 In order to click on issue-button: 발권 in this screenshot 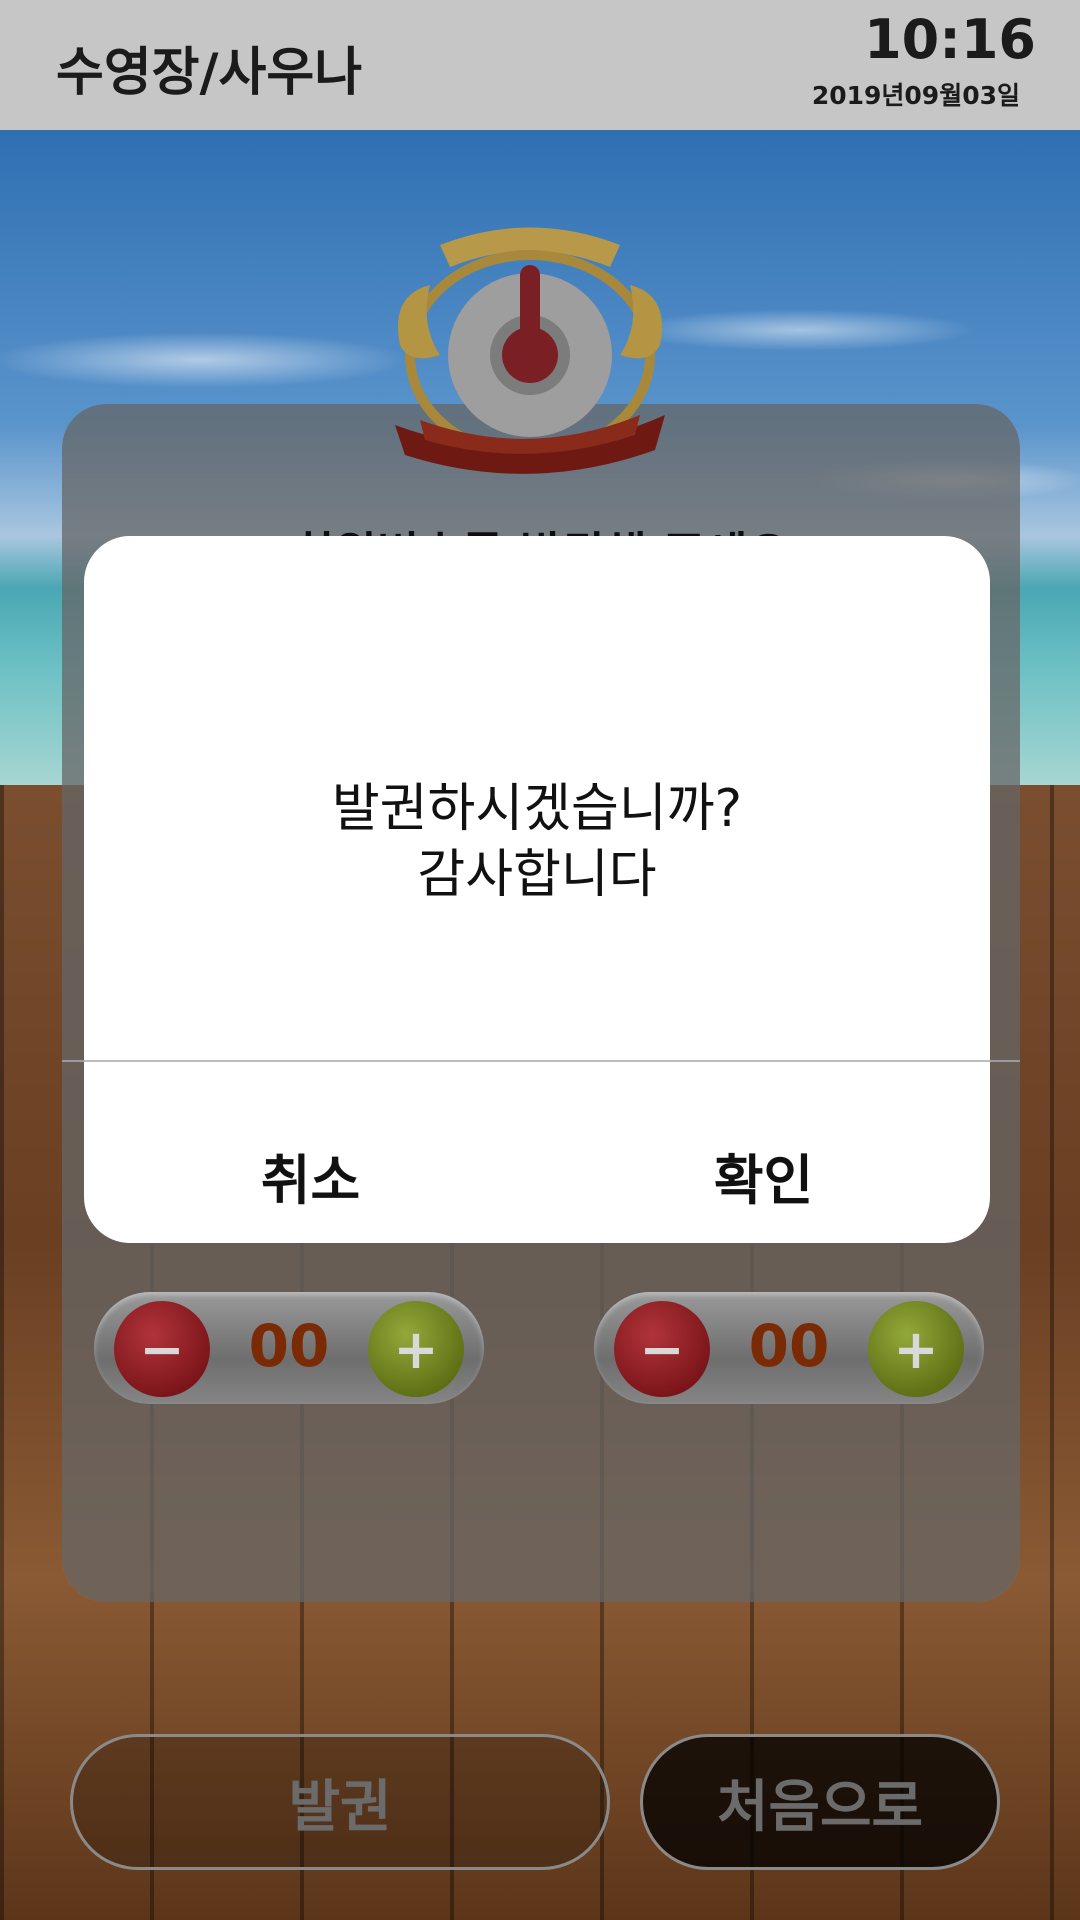, I will do `click(340, 1802)`.